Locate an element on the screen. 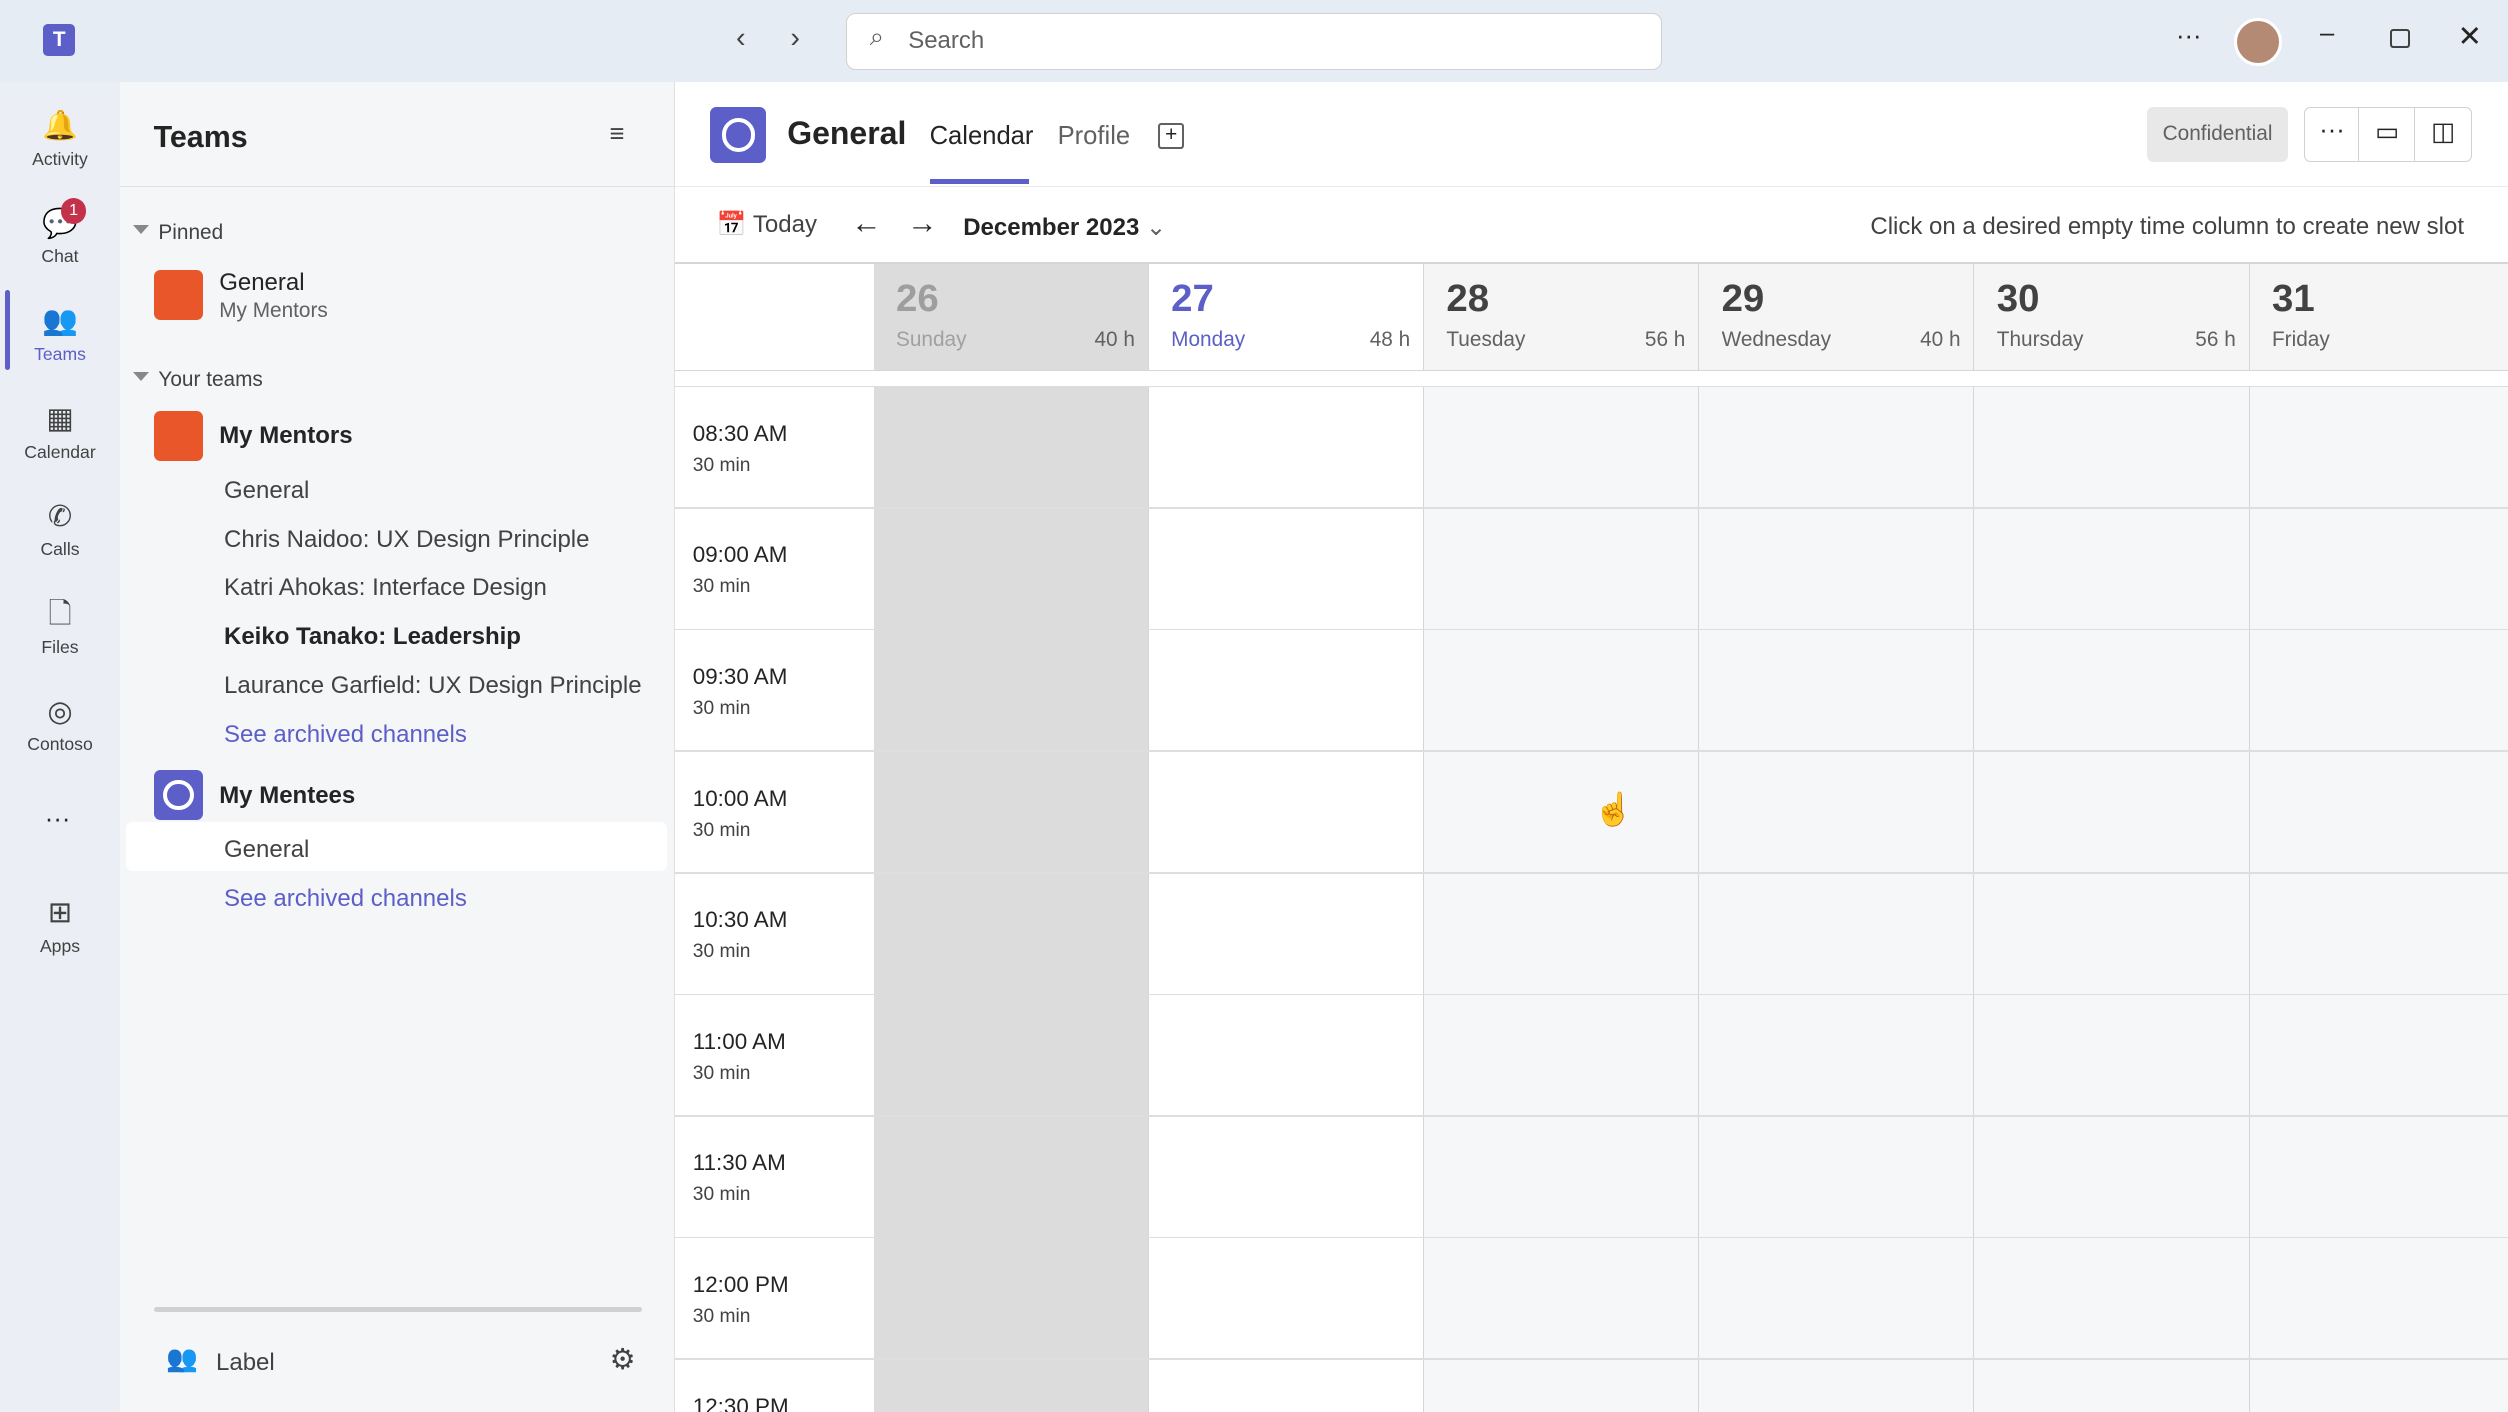 Image resolution: width=2508 pixels, height=1412 pixels. active-tab-indicator is located at coordinates (979, 181).